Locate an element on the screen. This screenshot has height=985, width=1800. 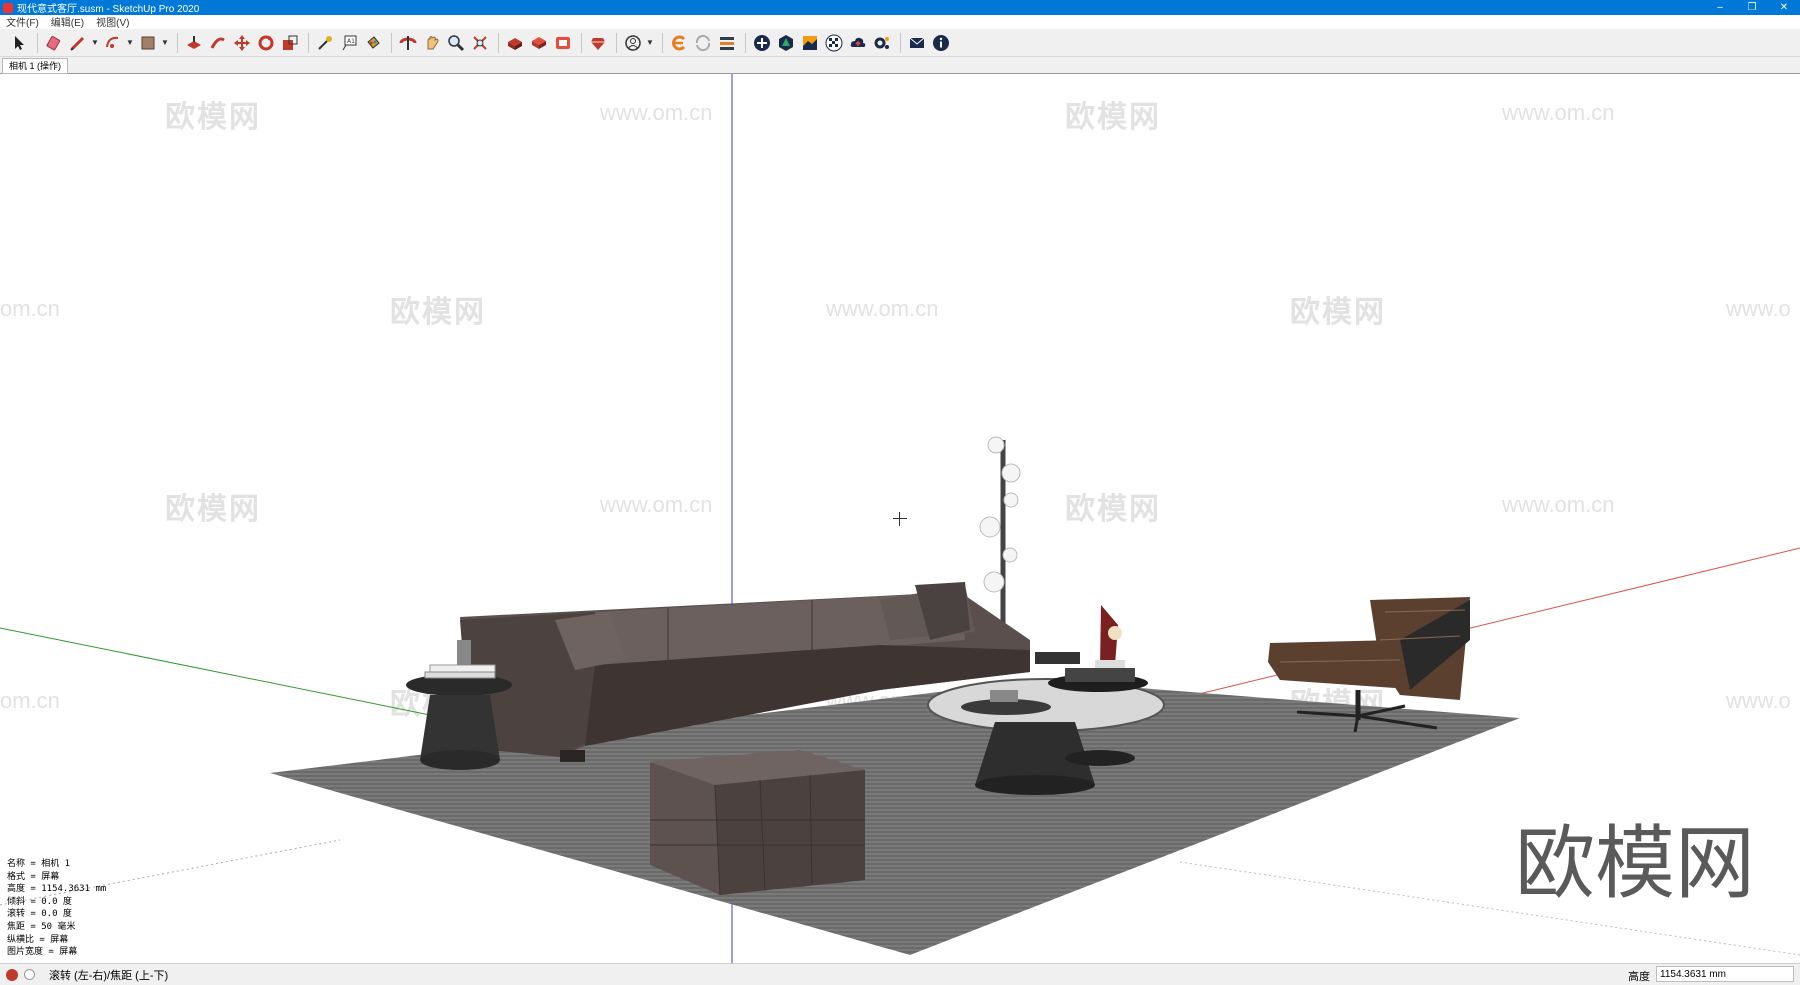
arc-tool-icon is located at coordinates (113, 43).